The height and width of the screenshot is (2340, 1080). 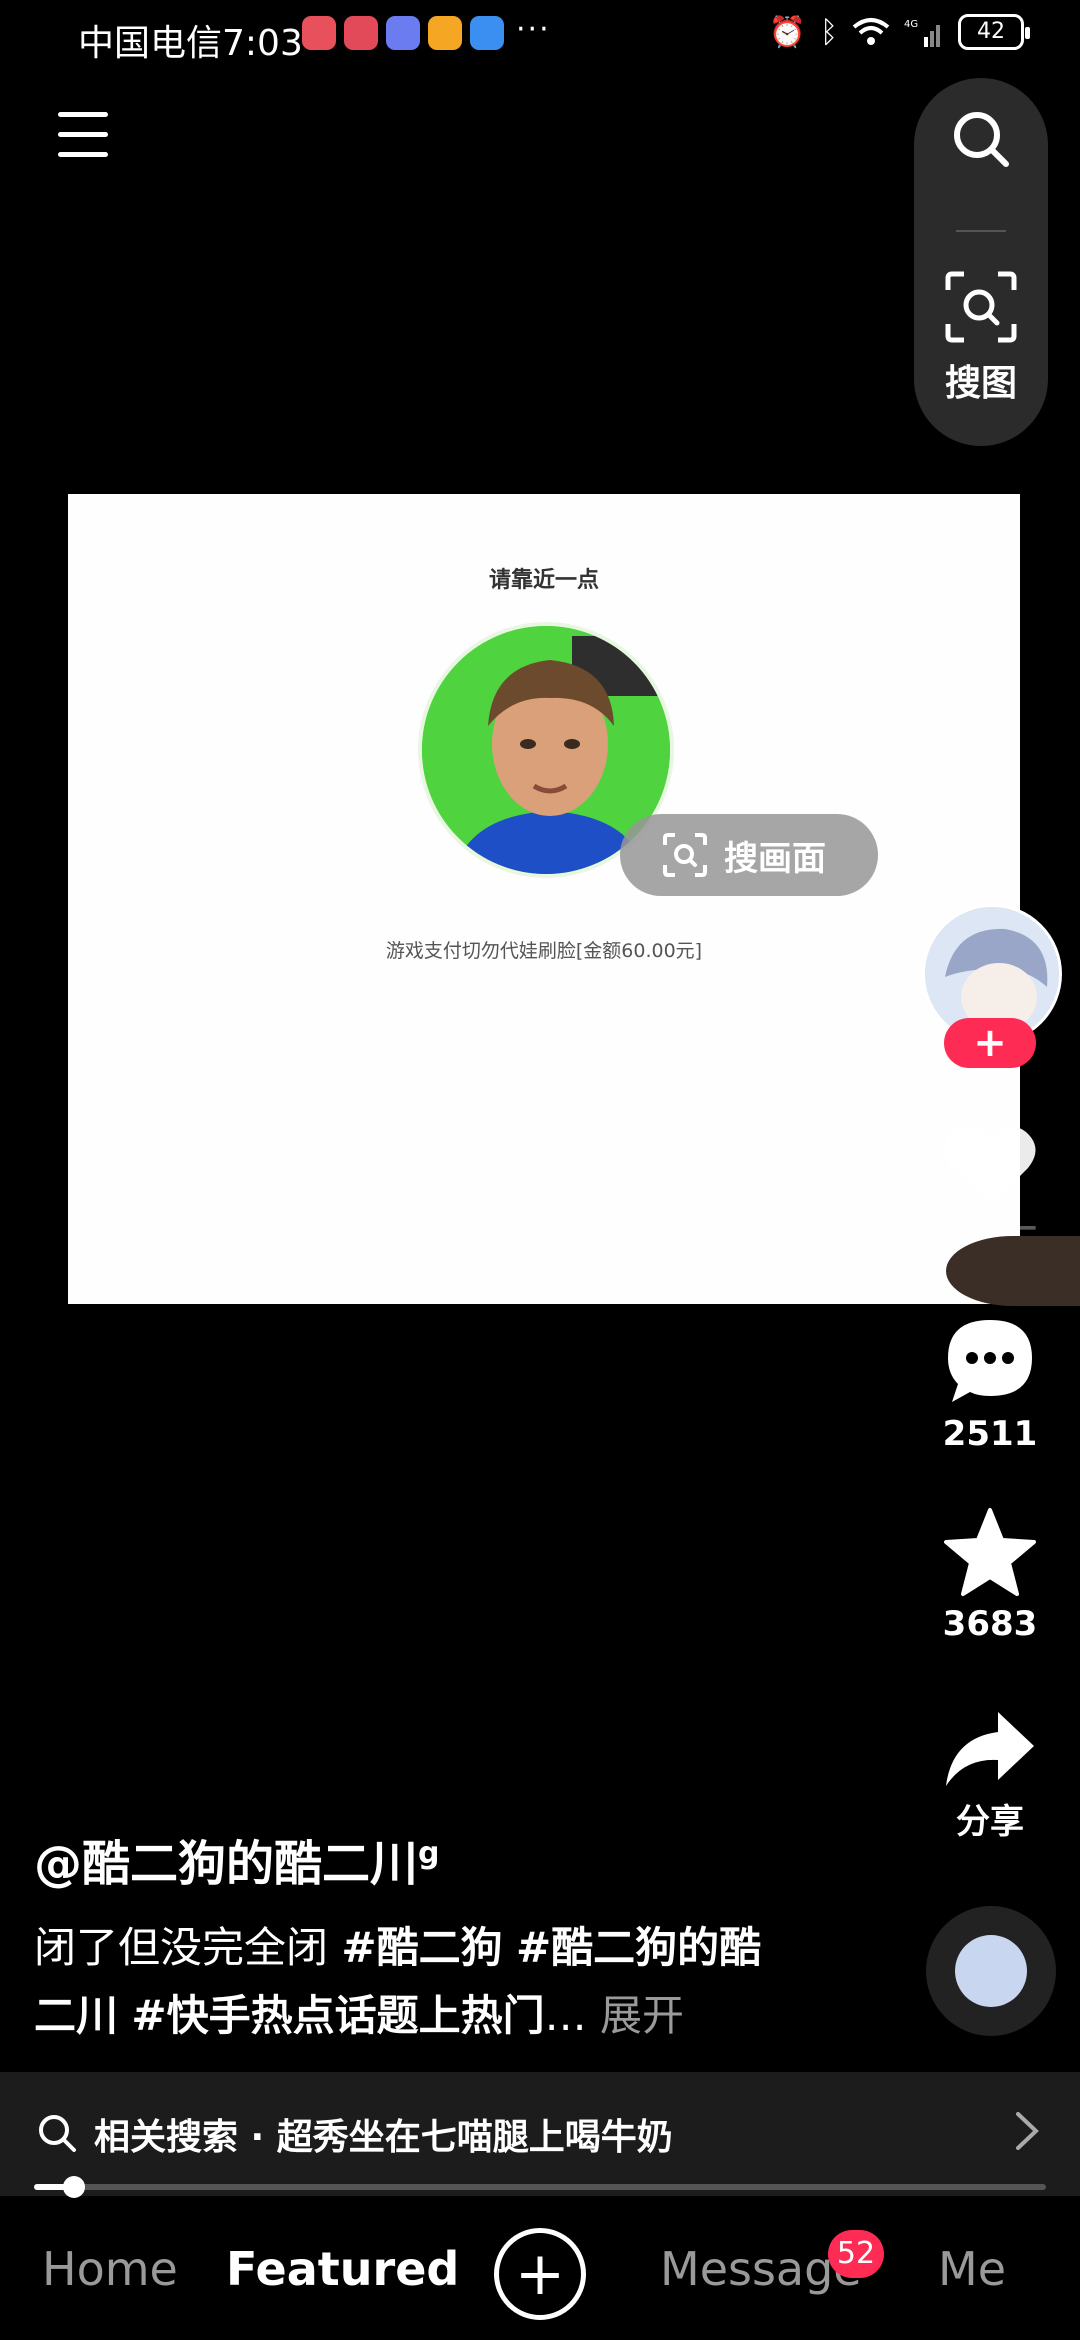 I want to click on browser-app-icon, so click(x=487, y=33).